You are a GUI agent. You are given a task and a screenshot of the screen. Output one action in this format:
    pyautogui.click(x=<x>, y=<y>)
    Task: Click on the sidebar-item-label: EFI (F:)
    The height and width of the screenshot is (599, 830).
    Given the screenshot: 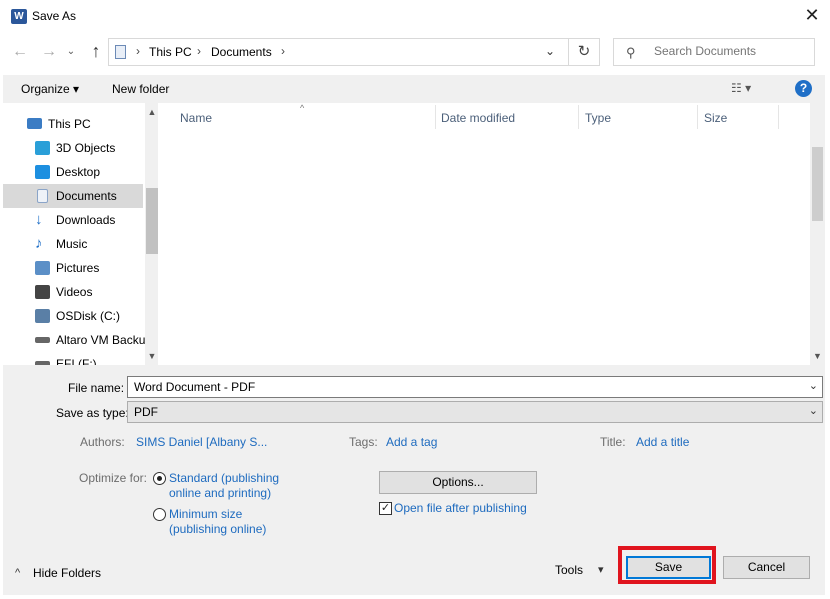 What is the action you would take?
    pyautogui.click(x=76, y=361)
    